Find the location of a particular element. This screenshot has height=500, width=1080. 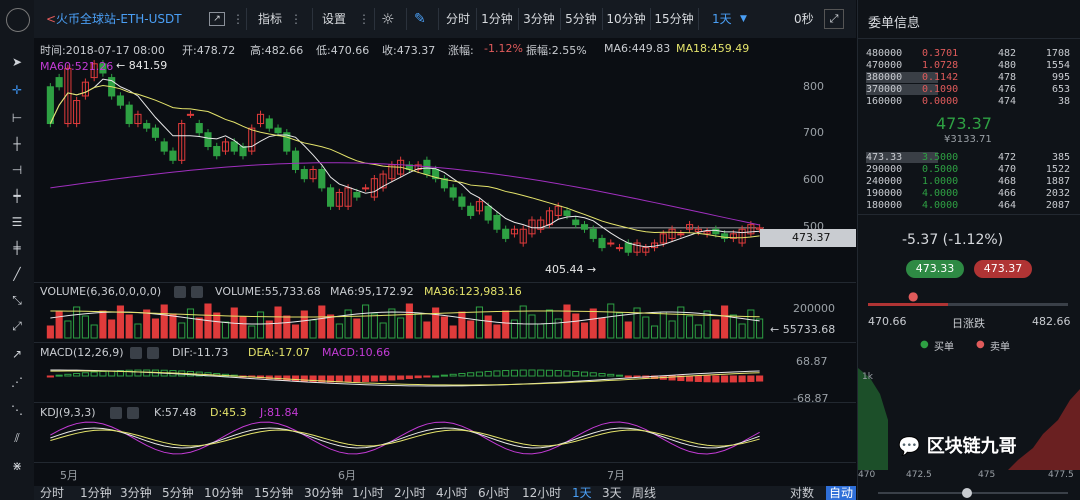

sell-price-button: 473.37 is located at coordinates (1003, 269).